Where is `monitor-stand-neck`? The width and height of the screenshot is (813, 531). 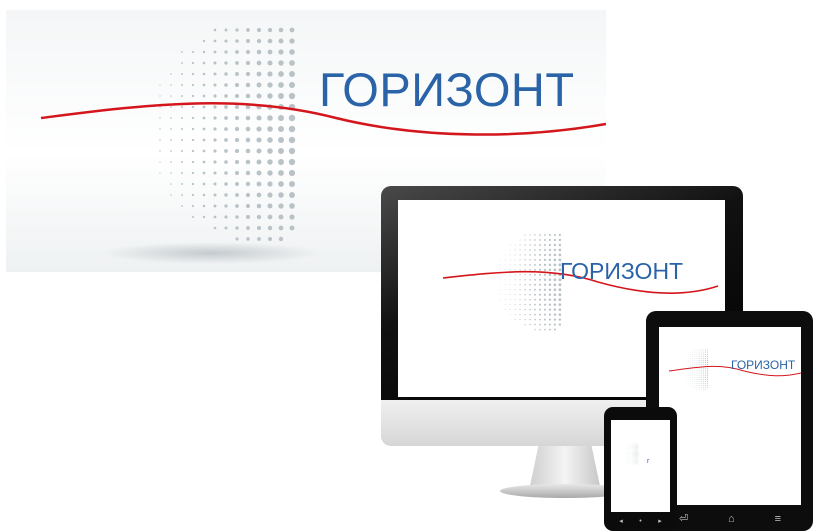
monitor-stand-neck is located at coordinates (565, 466).